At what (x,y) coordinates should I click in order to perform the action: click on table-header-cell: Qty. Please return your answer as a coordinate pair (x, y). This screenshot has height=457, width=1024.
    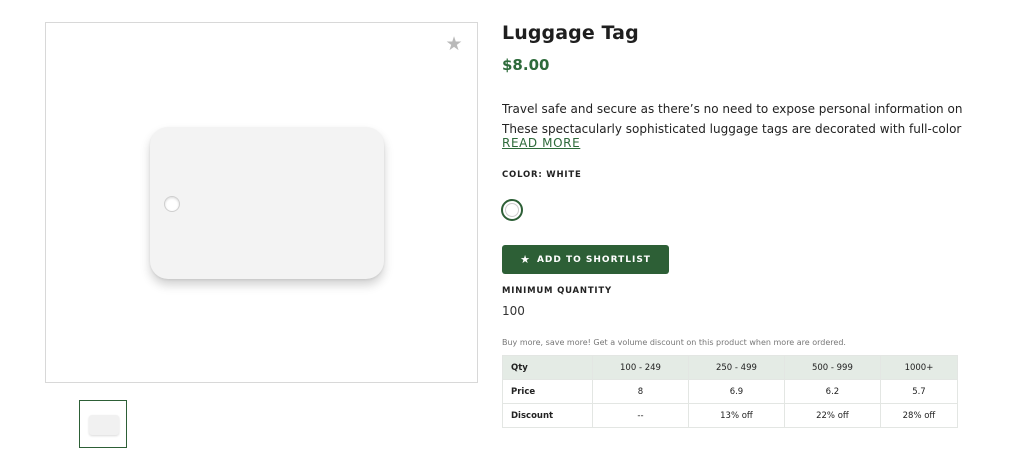
    Looking at the image, I should click on (547, 367).